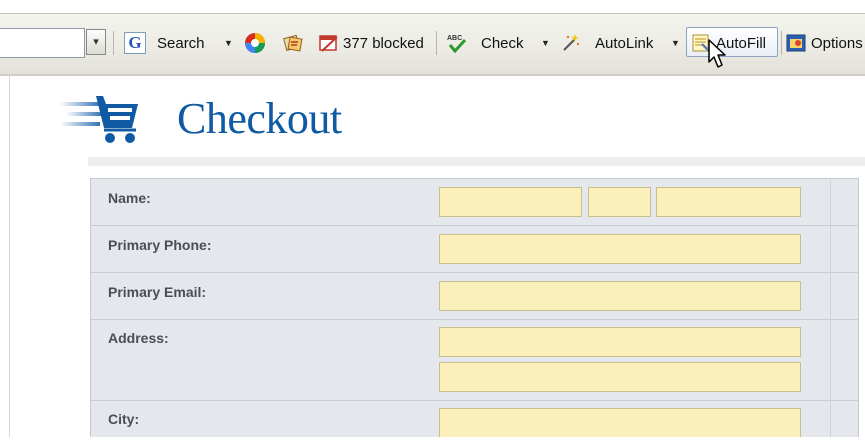 Image resolution: width=865 pixels, height=441 pixels. I want to click on email-label: Primary Email:, so click(157, 292).